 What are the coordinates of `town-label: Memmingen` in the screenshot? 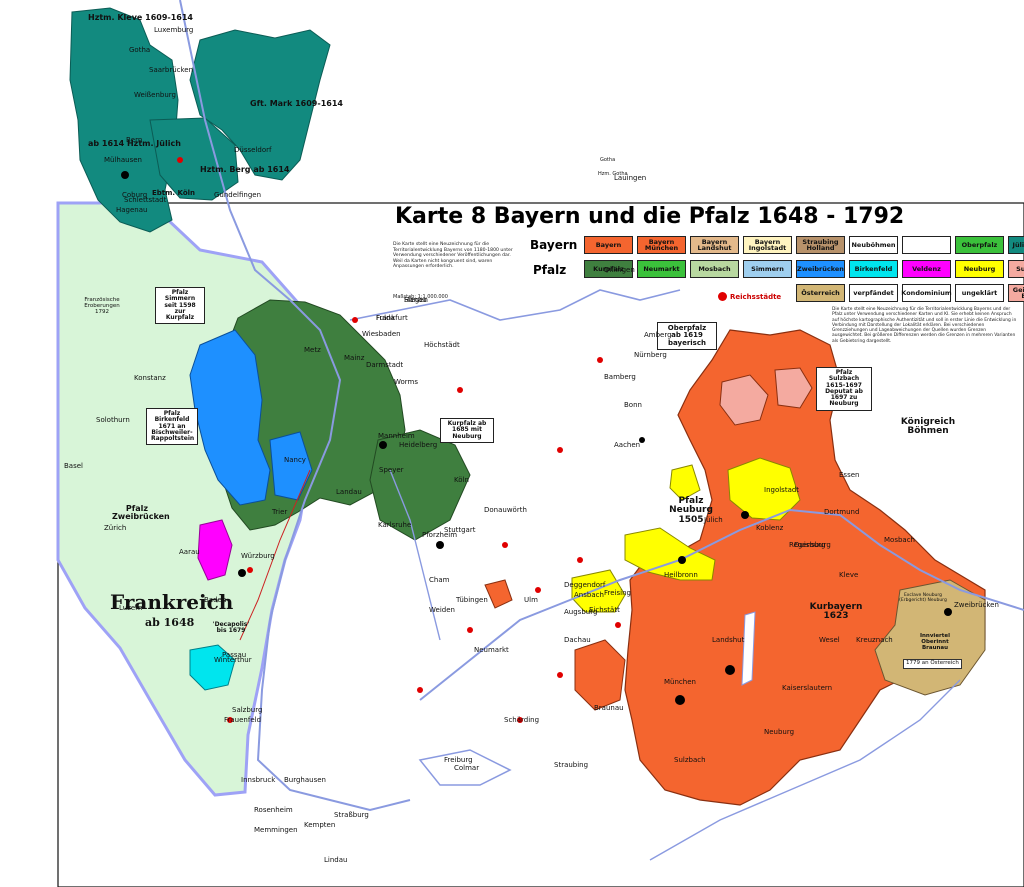 It's located at (276, 830).